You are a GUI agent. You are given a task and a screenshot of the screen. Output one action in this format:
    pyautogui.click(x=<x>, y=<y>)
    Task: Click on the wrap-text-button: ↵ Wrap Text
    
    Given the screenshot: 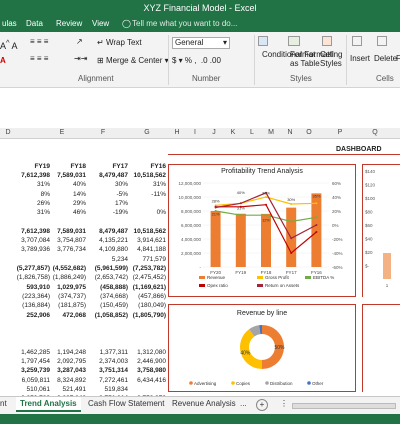 What is the action you would take?
    pyautogui.click(x=119, y=42)
    